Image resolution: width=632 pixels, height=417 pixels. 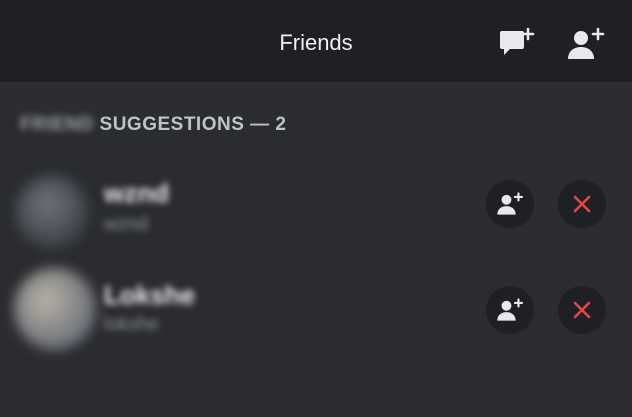 What do you see at coordinates (150, 295) in the screenshot?
I see `display-name: Lokshe` at bounding box center [150, 295].